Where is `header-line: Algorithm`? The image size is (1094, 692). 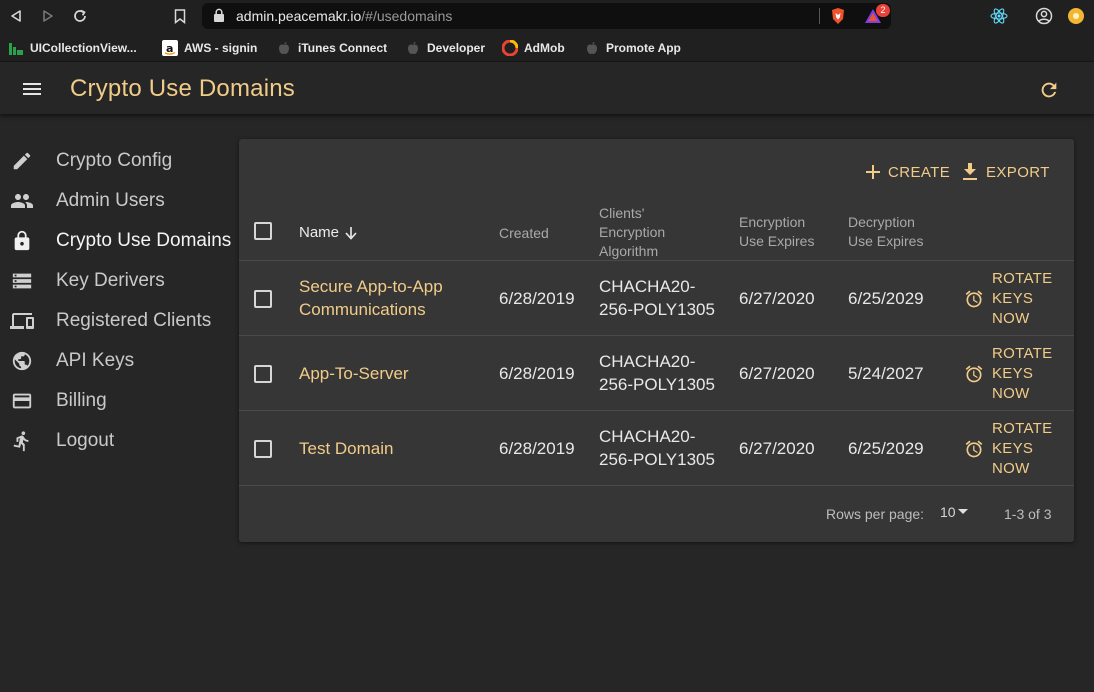 header-line: Algorithm is located at coordinates (629, 251).